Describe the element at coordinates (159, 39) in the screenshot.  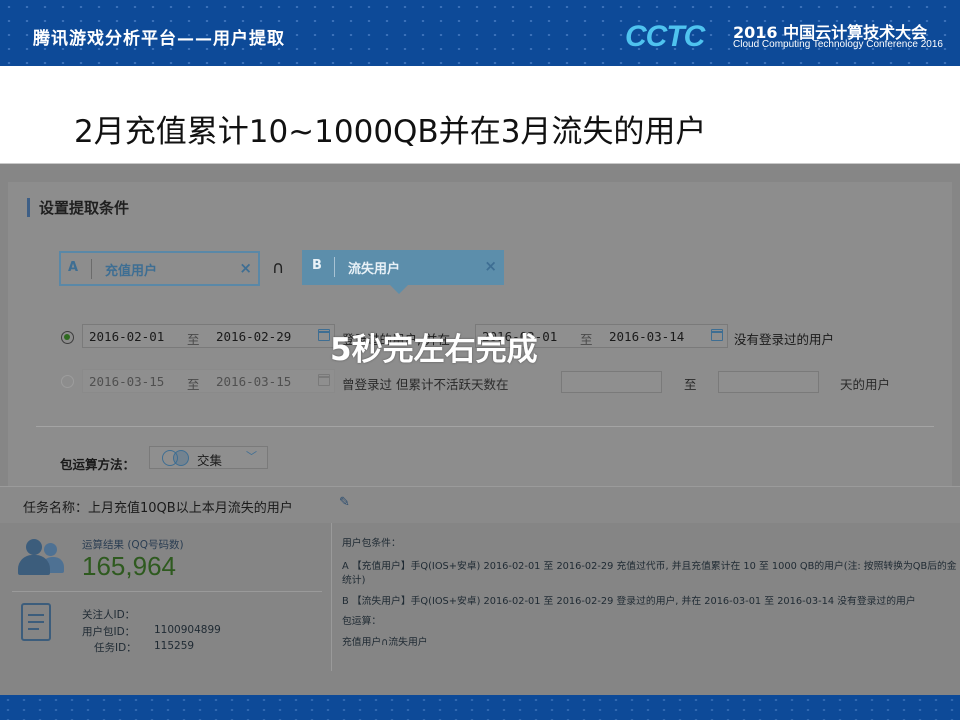
I see `banner-title: 腾讯游戏分析平台——用户提取` at that location.